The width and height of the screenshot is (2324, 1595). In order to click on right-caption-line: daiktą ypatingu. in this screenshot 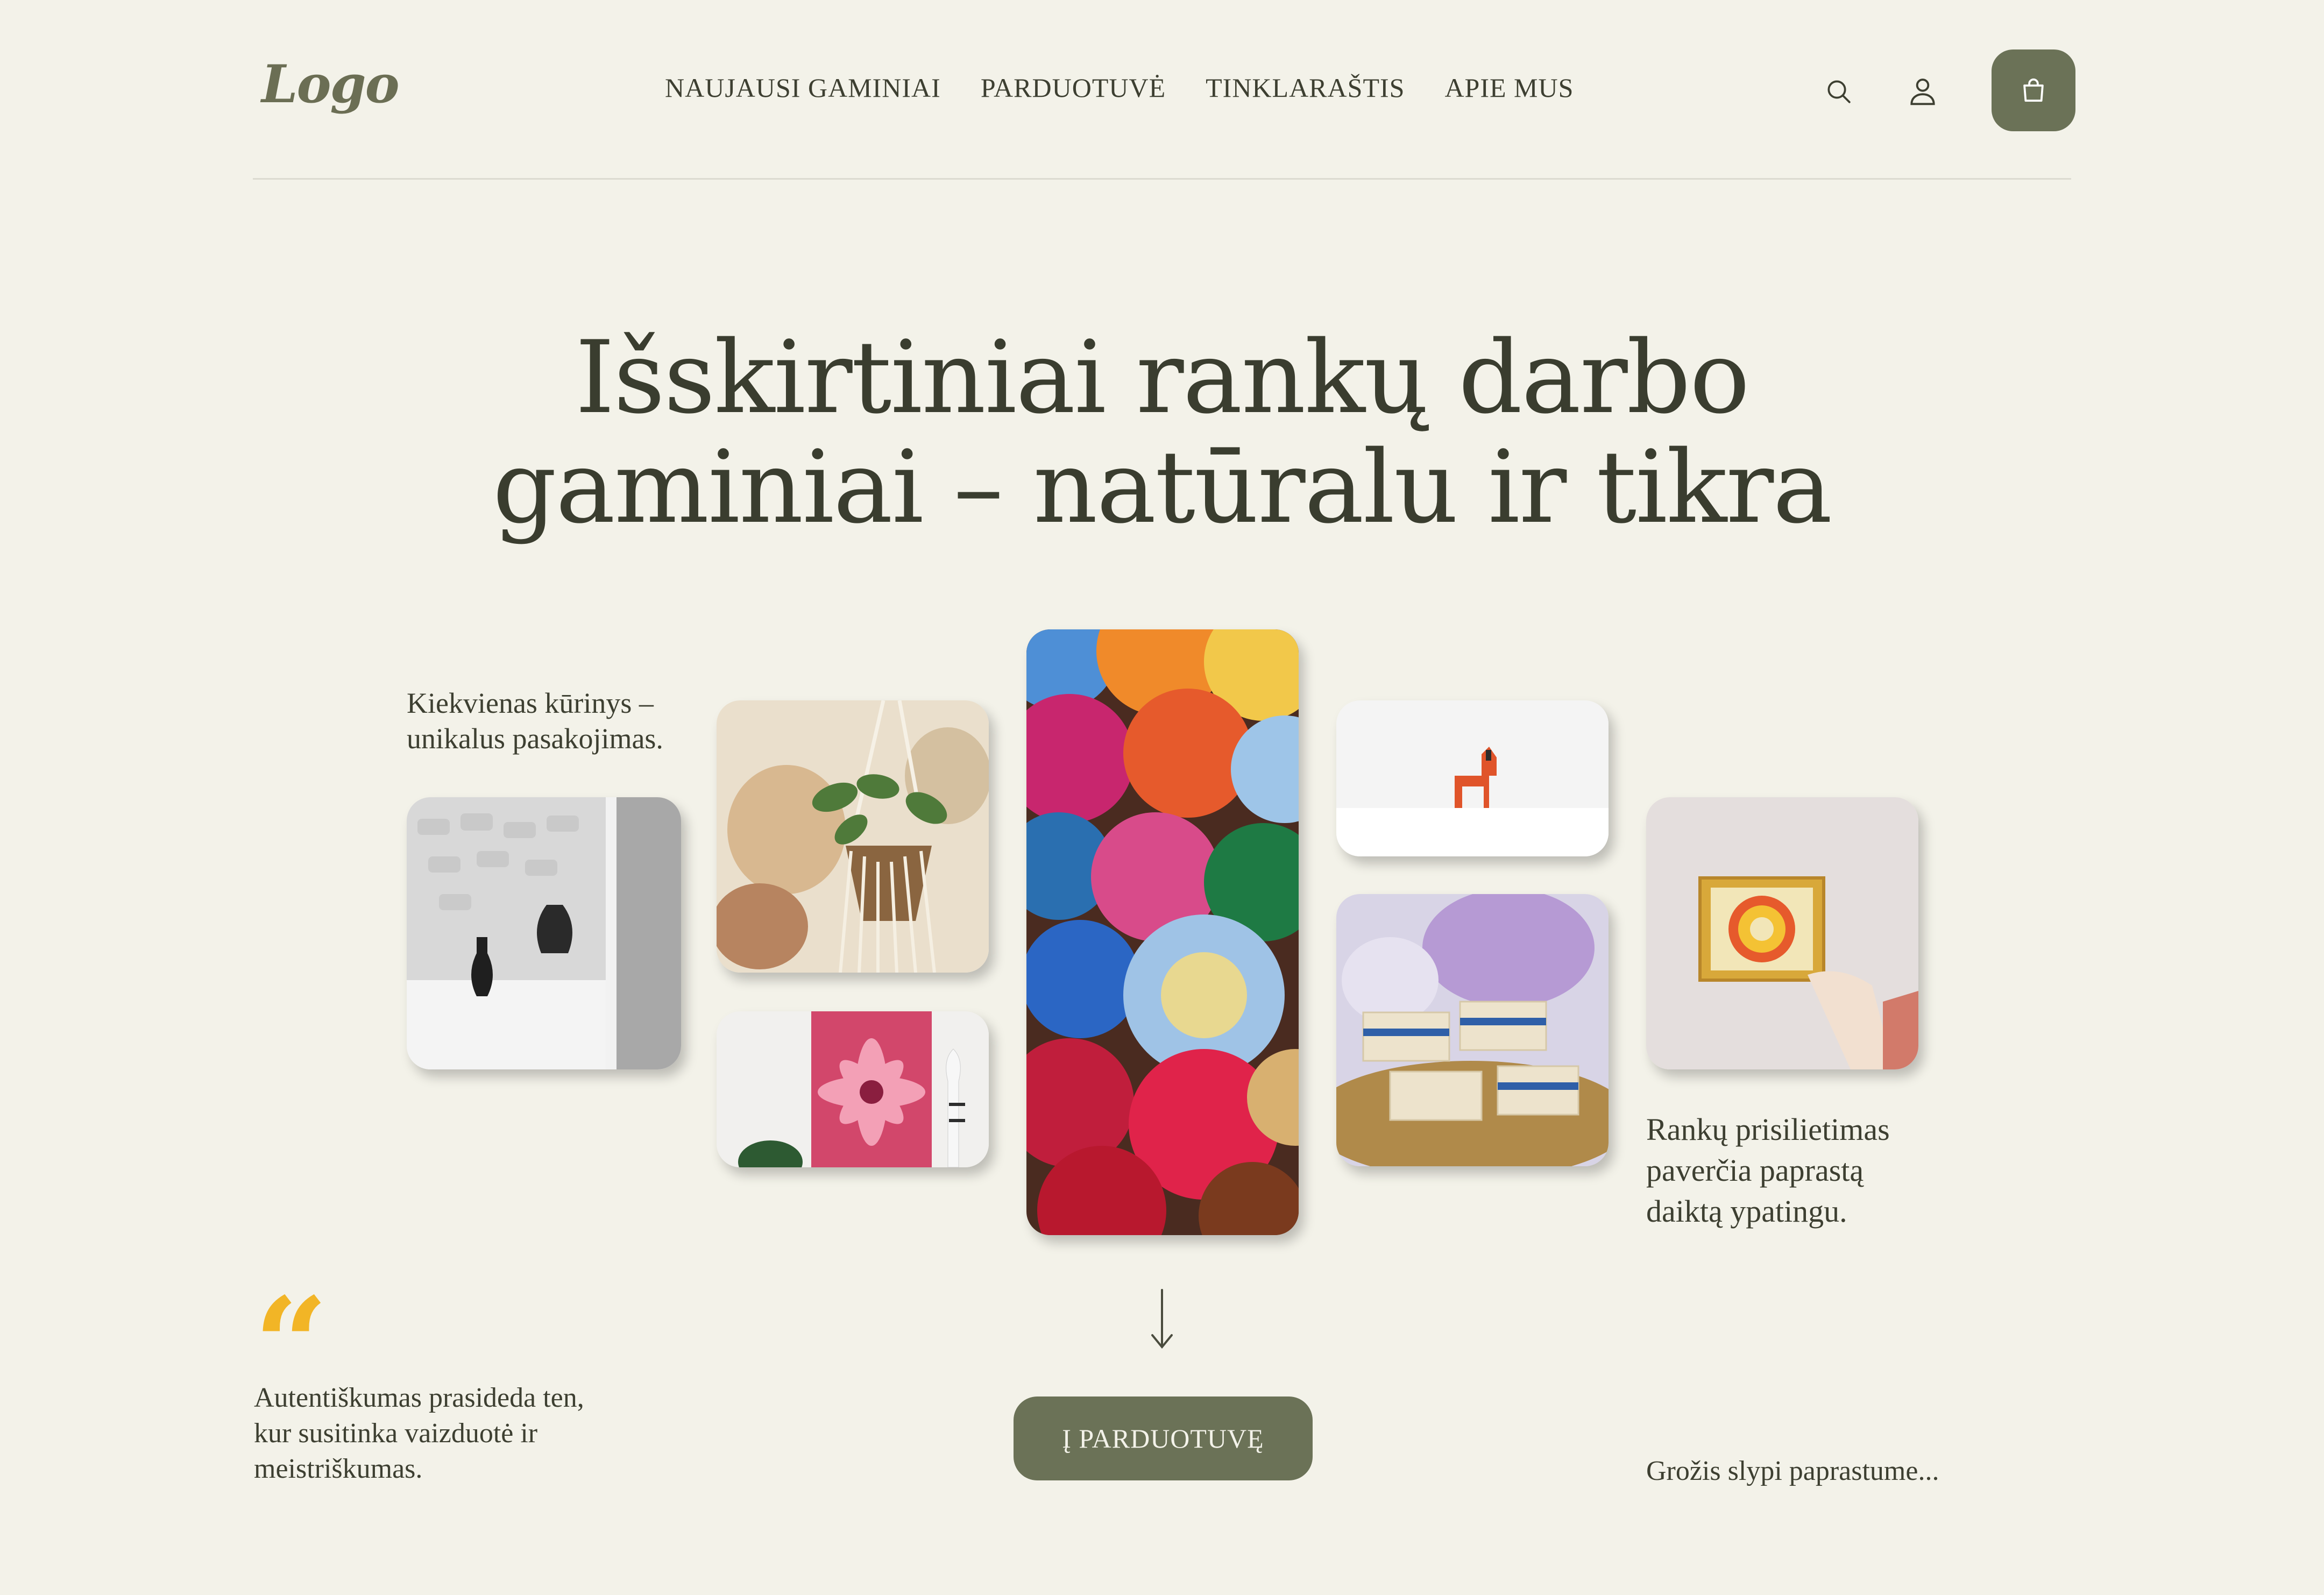, I will do `click(1746, 1212)`.